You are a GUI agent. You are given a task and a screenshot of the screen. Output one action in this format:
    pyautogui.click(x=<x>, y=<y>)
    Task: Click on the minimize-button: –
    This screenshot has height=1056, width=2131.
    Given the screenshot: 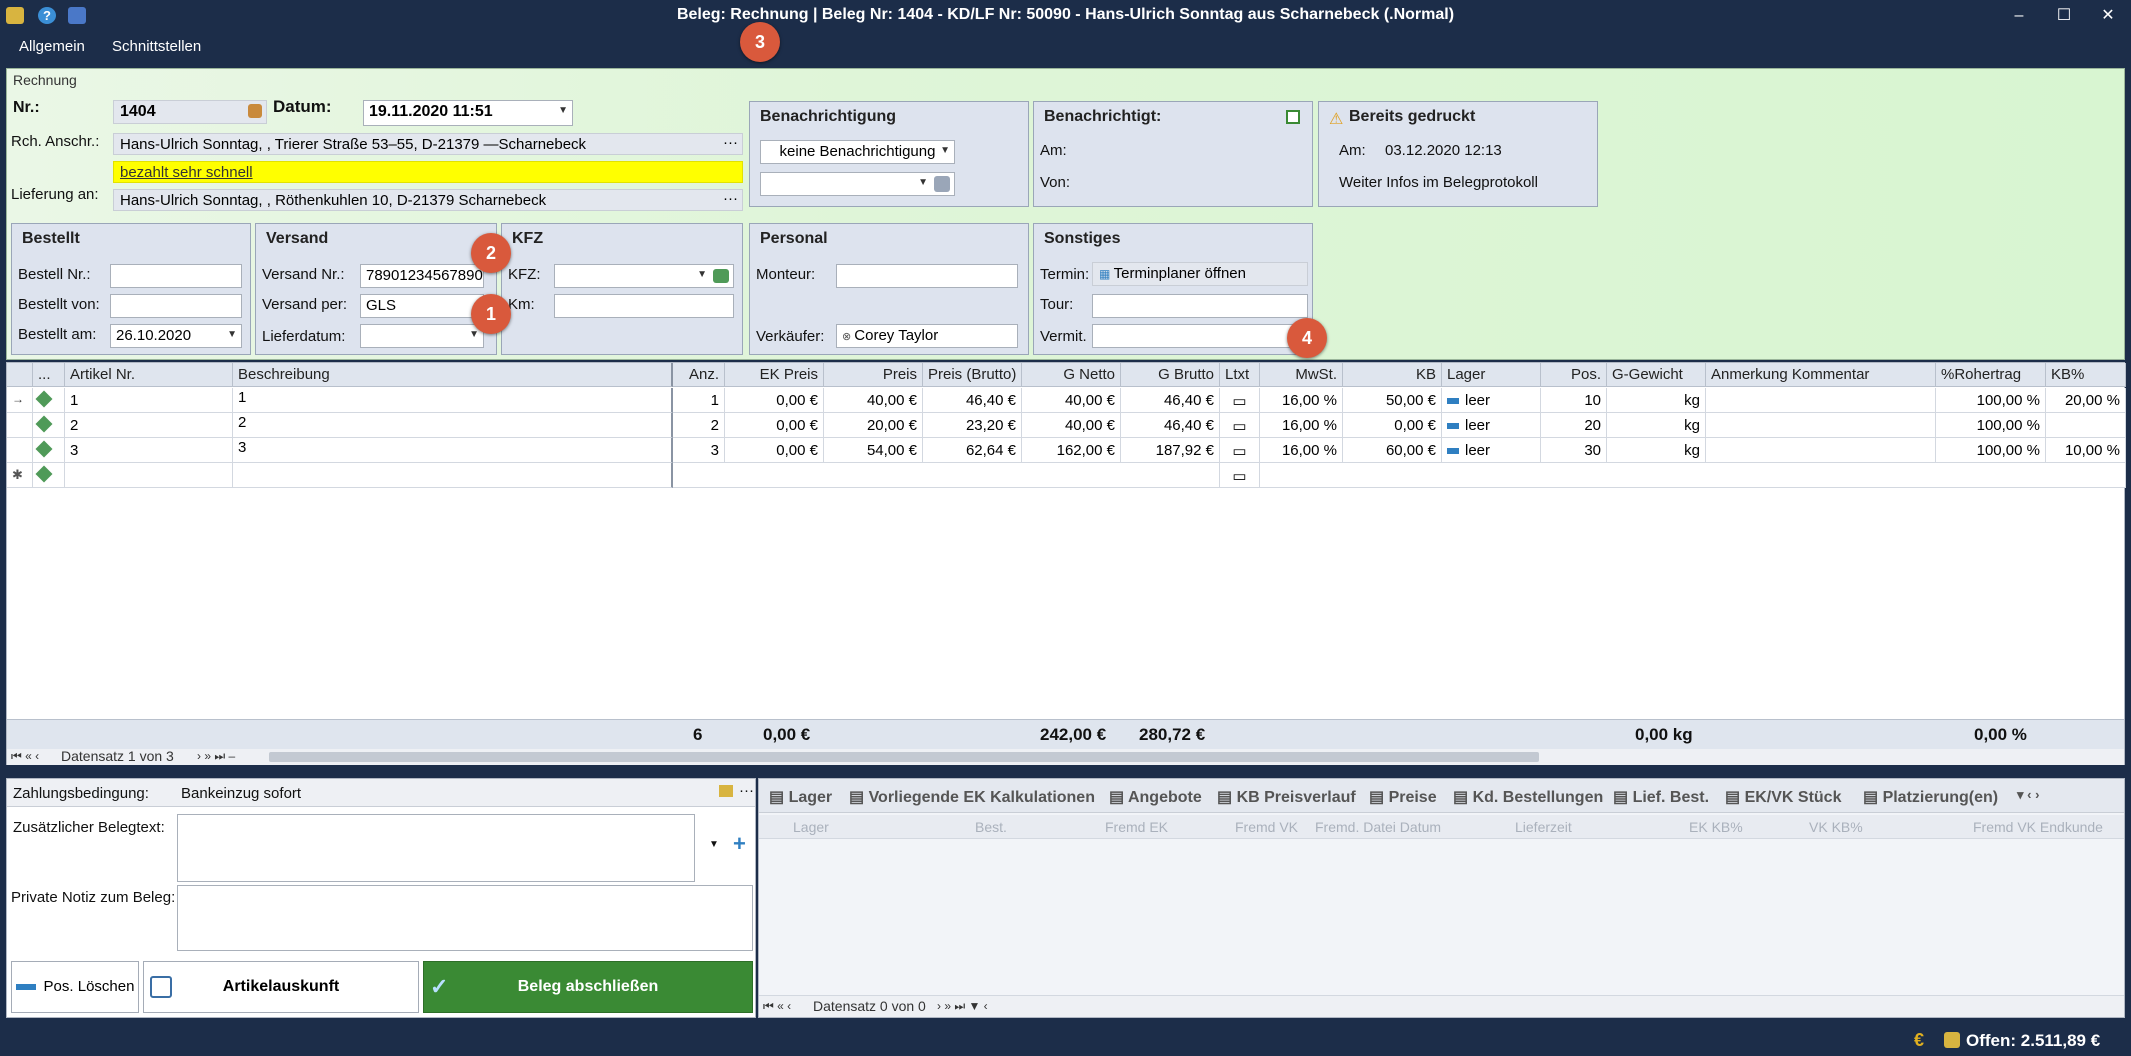 What is the action you would take?
    pyautogui.click(x=2019, y=16)
    